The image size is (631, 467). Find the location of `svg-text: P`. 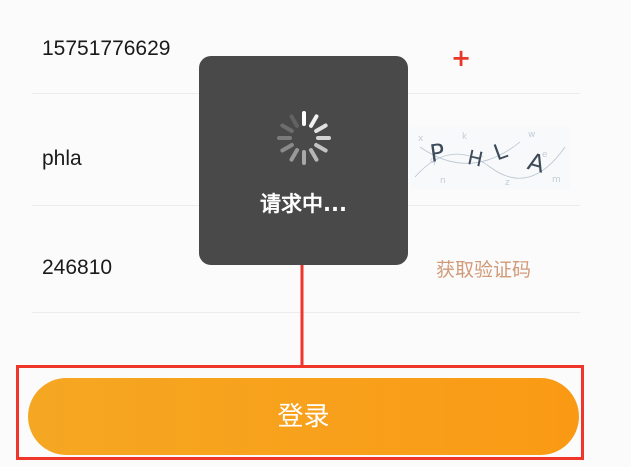

svg-text: P is located at coordinates (437, 153).